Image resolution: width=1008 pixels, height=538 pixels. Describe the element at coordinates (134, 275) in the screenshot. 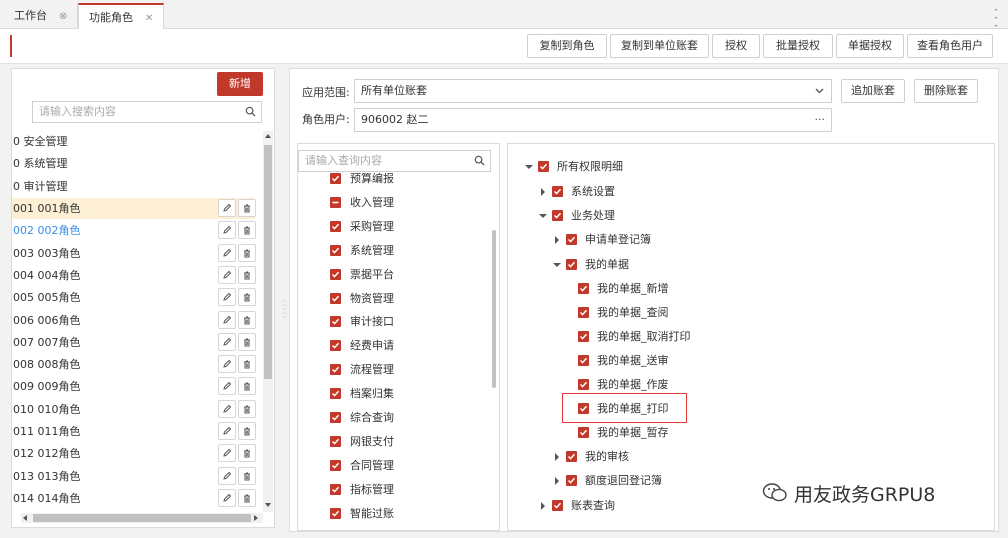

I see `list-item: 004 004角色` at that location.